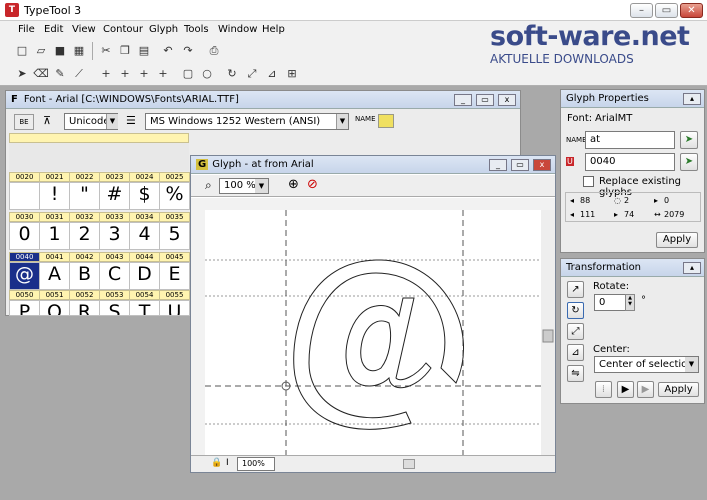 Image resolution: width=707 pixels, height=500 pixels. I want to click on apply-unicode-button: ➤, so click(689, 162).